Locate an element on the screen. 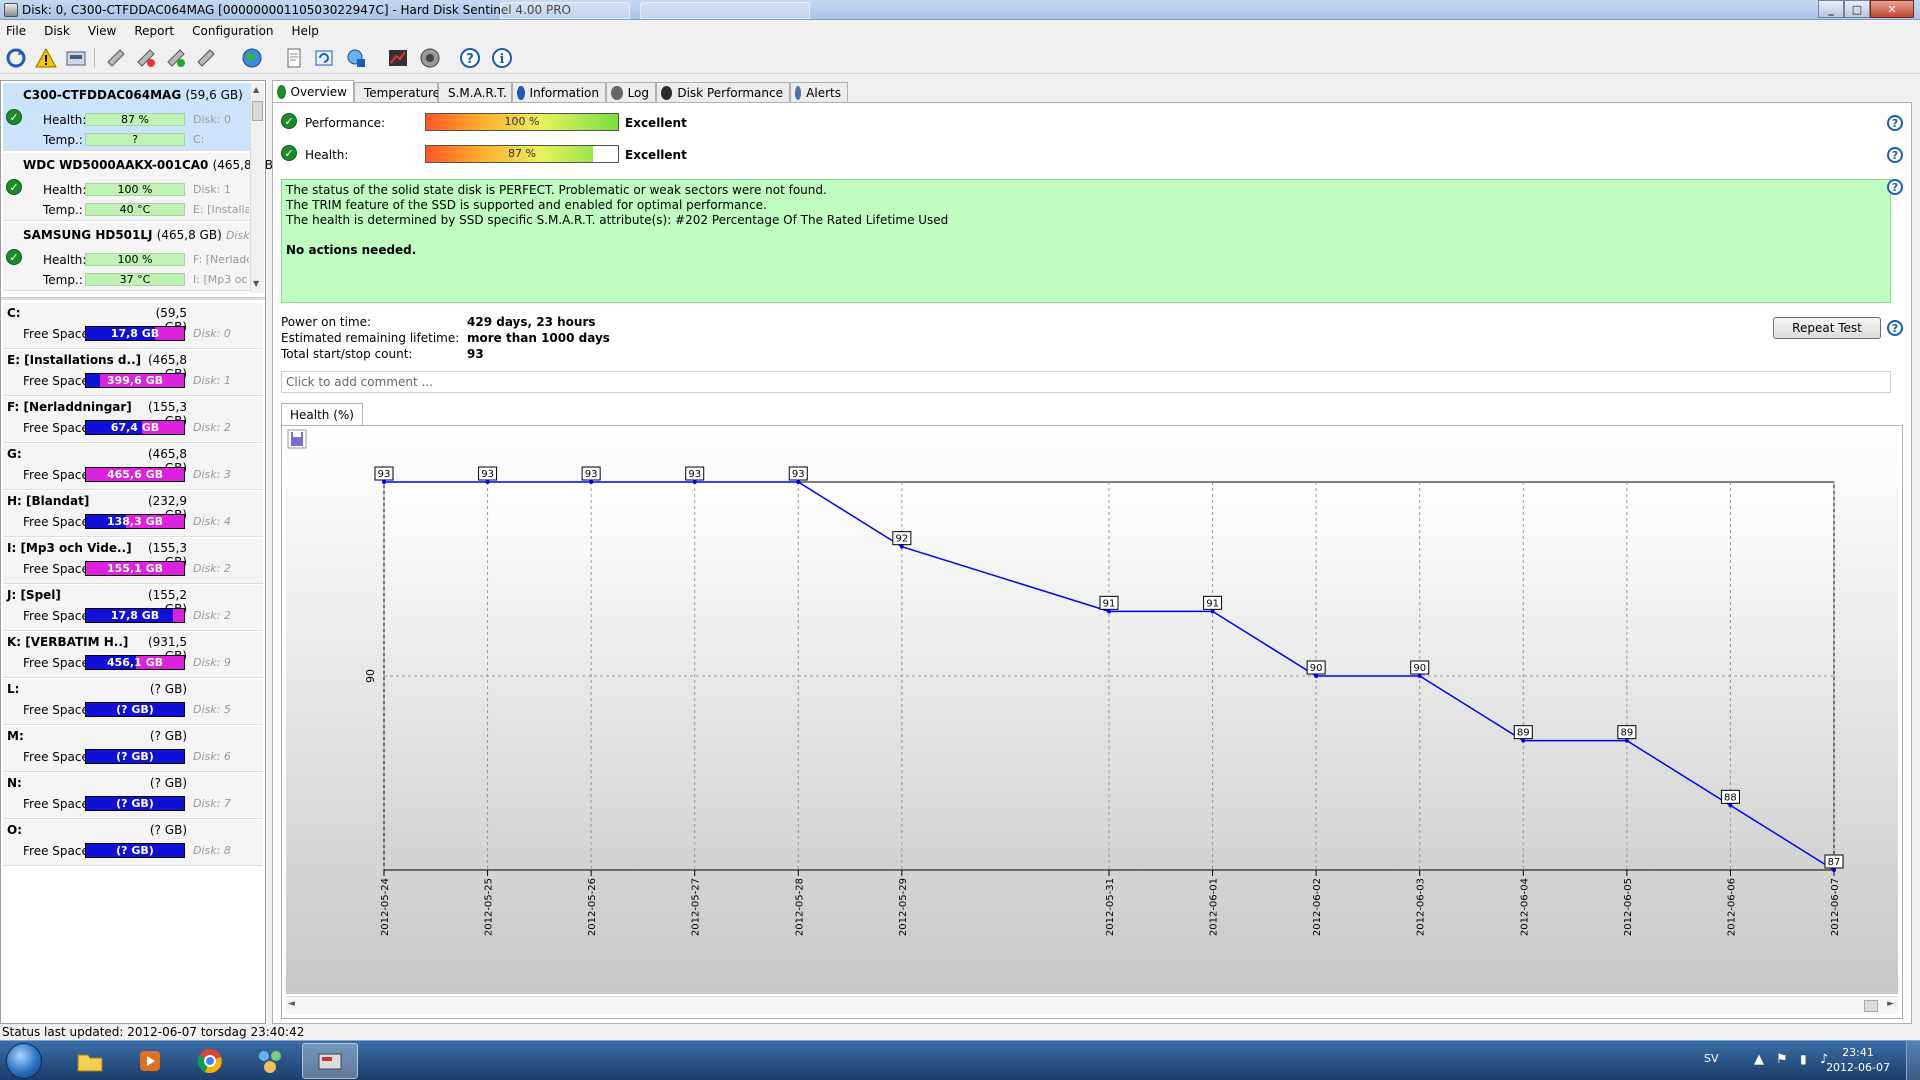 This screenshot has height=1080, width=1920. tab-overview: Overview is located at coordinates (313, 91).